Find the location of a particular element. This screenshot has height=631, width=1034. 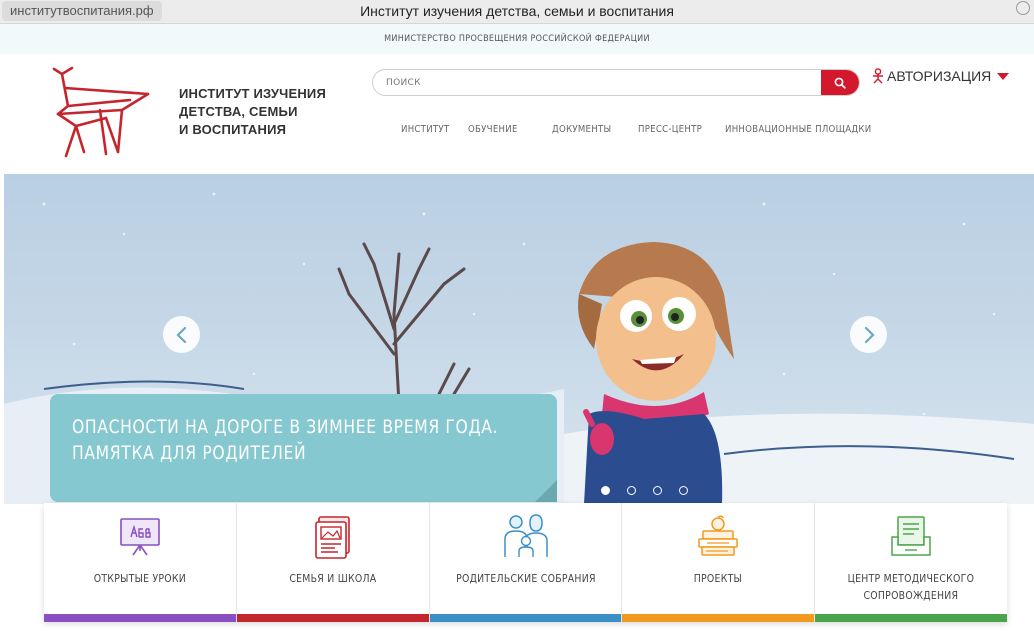

logo-line-3: И ВОСПИТАНИЯ is located at coordinates (233, 129).